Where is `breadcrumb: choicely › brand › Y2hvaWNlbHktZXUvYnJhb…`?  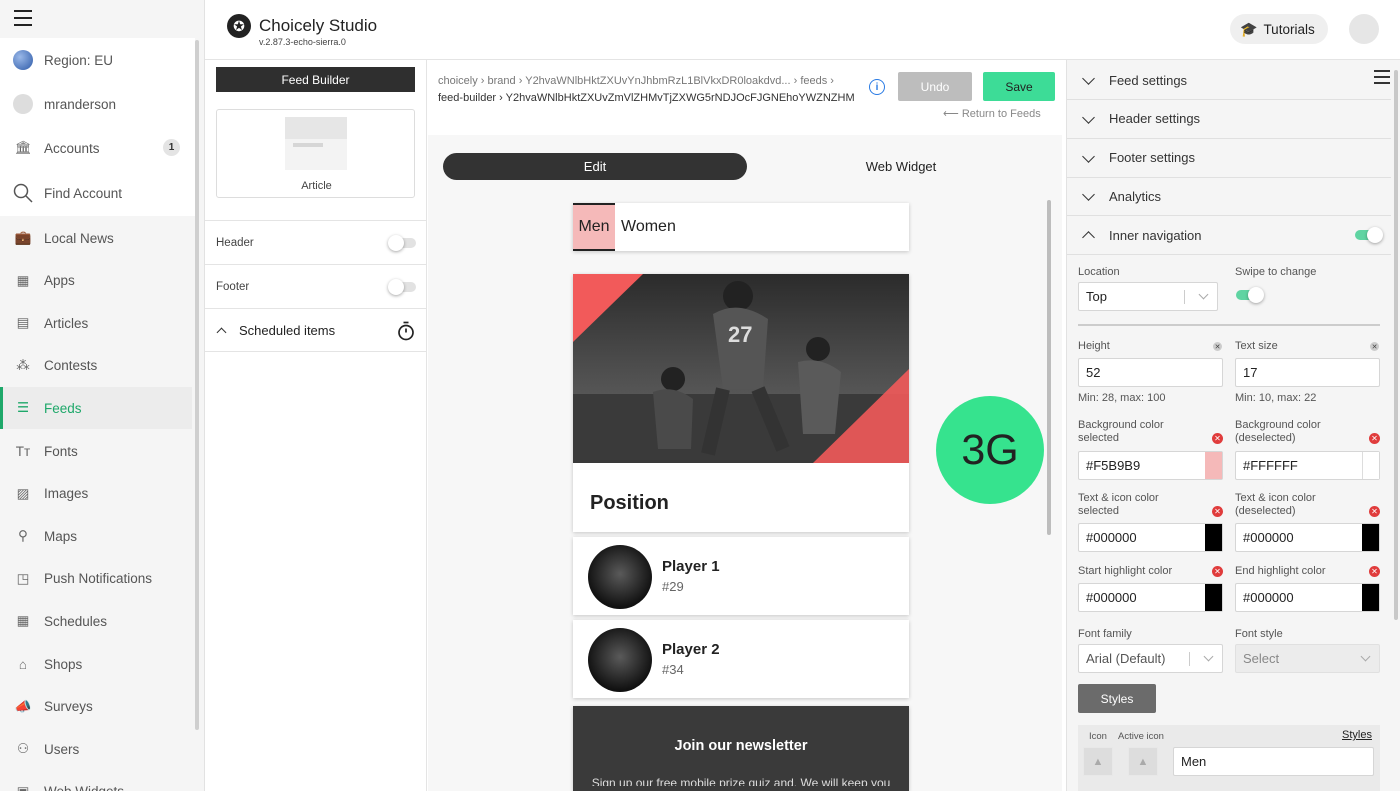 breadcrumb: choicely › brand › Y2hvaWNlbHktZXUvYnJhb… is located at coordinates (653, 90).